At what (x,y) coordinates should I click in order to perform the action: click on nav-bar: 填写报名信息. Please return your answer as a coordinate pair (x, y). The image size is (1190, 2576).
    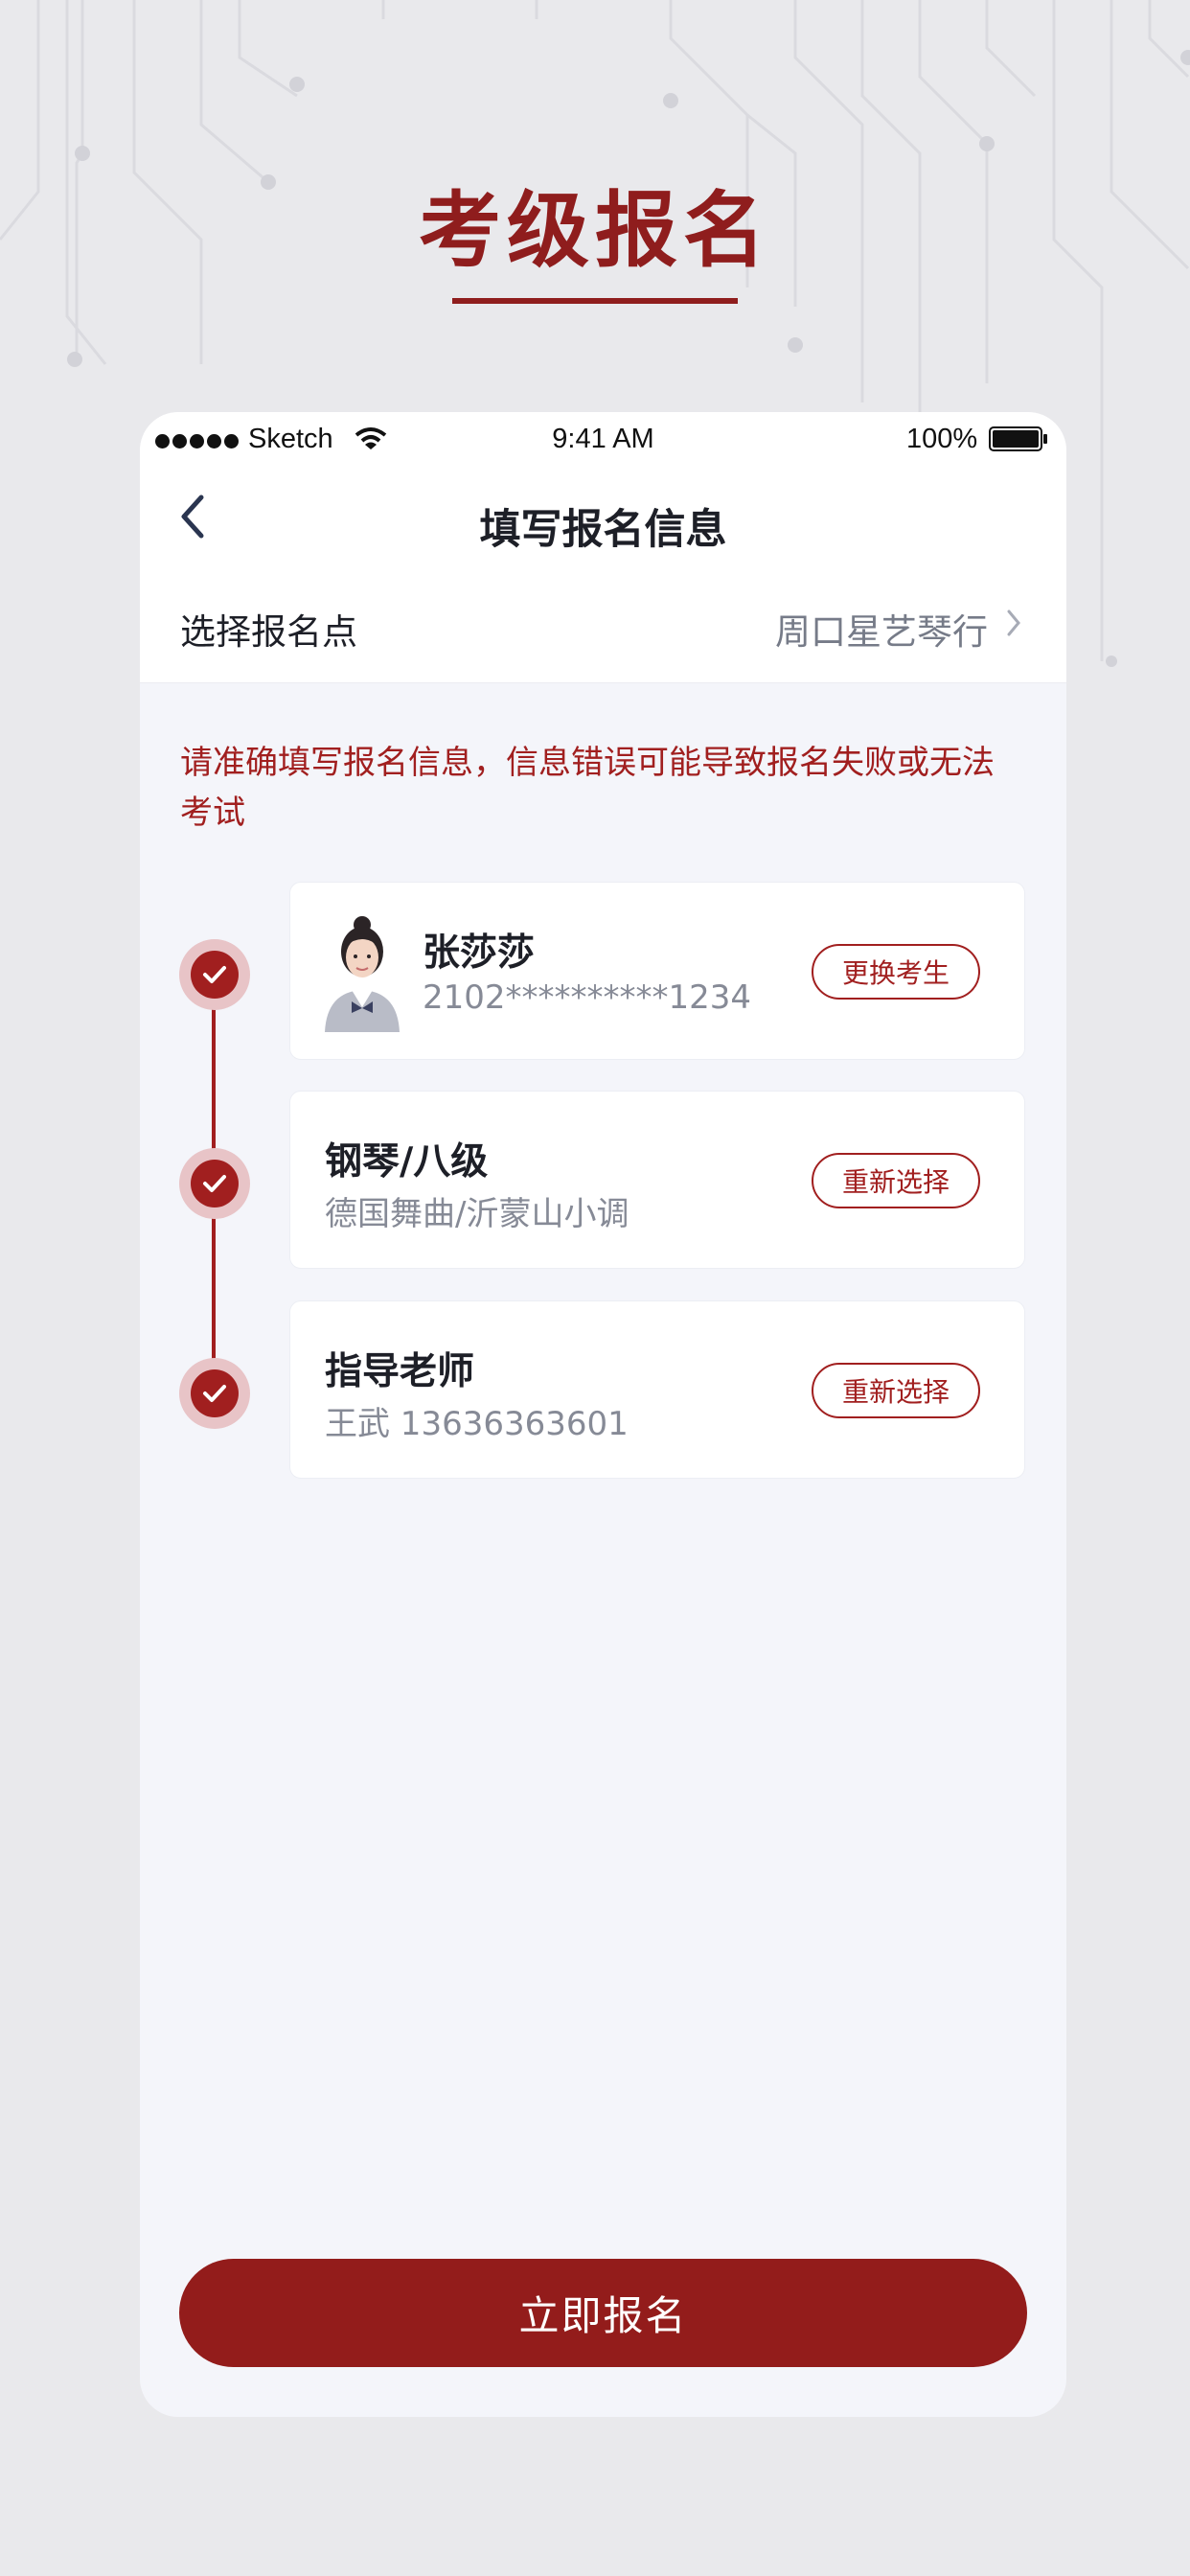
    Looking at the image, I should click on (603, 517).